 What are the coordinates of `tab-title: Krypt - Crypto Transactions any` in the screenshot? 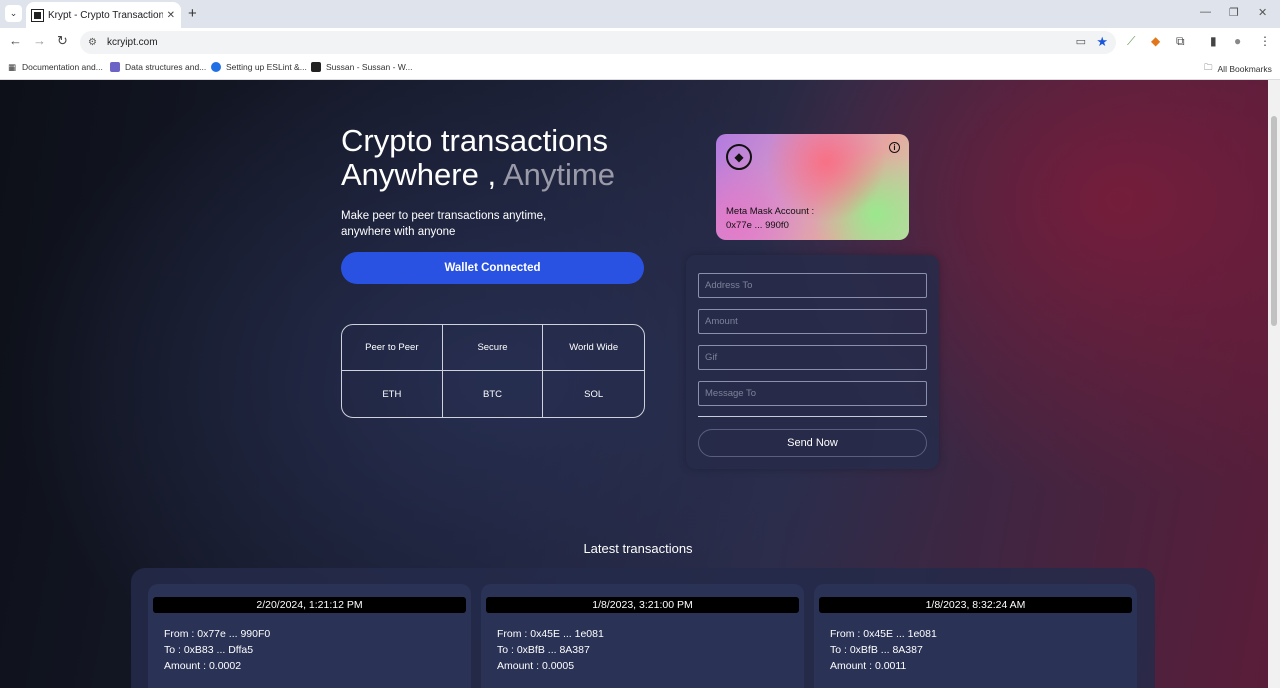 It's located at (105, 15).